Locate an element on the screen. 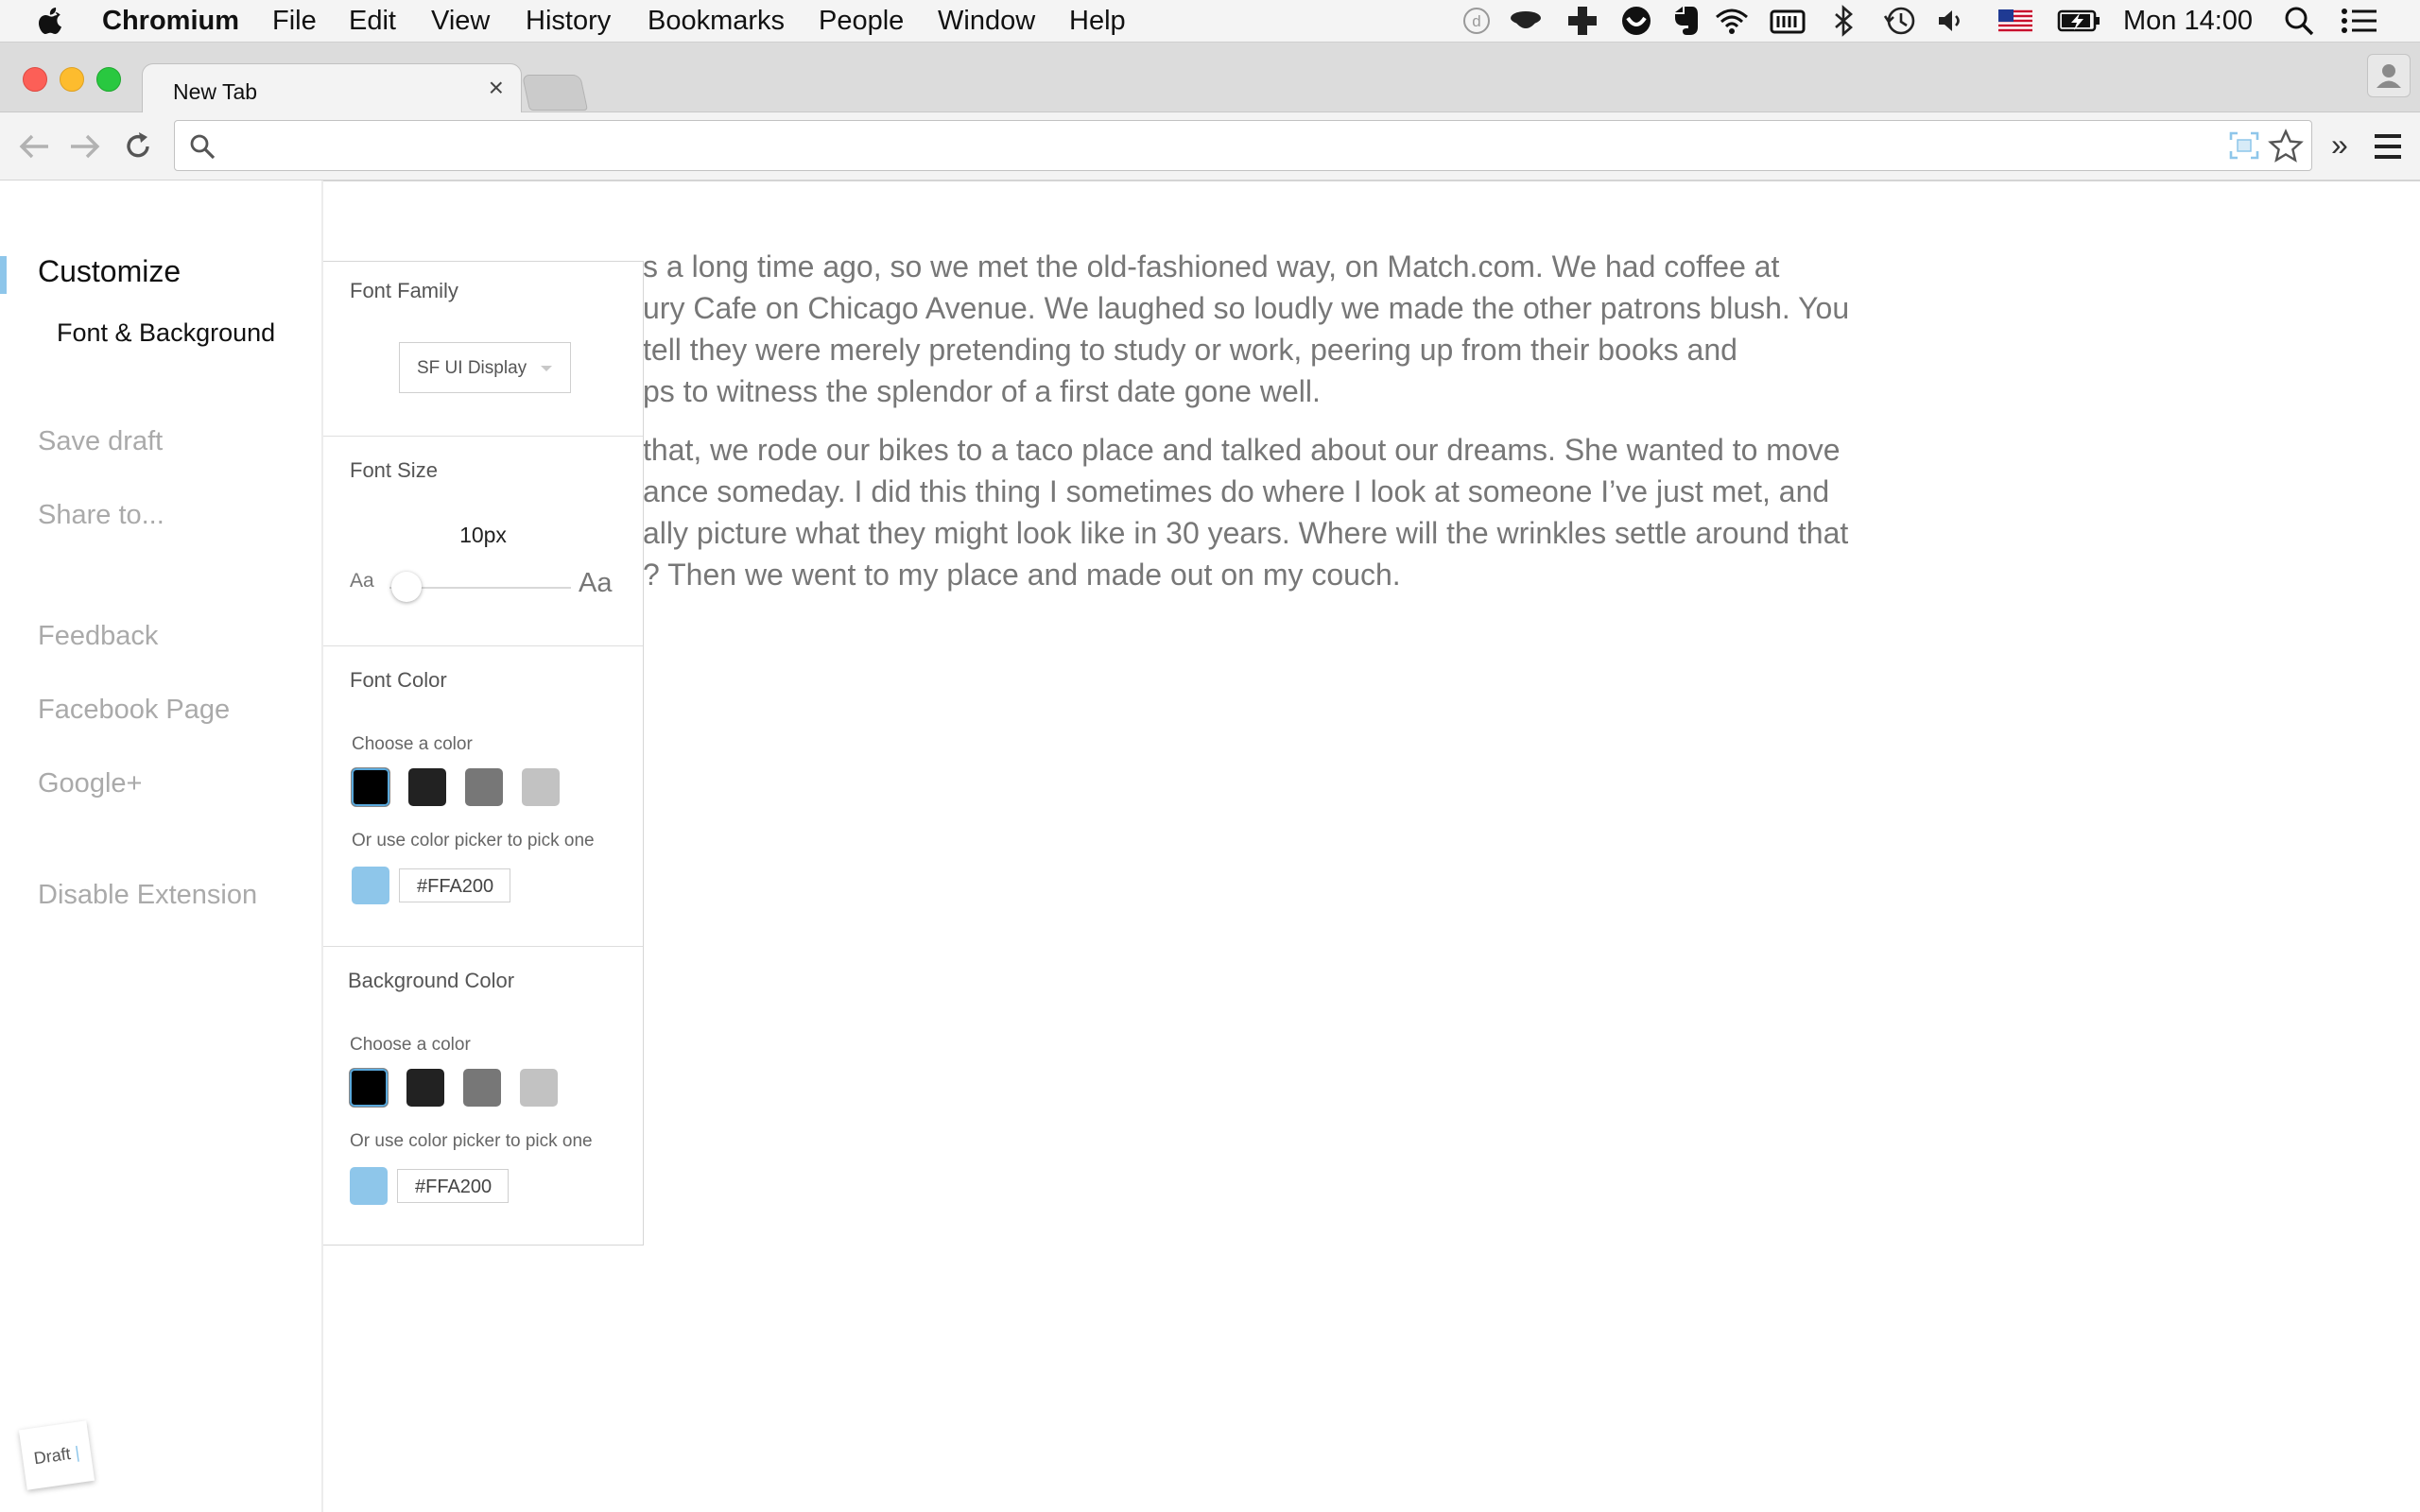 The width and height of the screenshot is (2420, 1512). reload-icon is located at coordinates (138, 145).